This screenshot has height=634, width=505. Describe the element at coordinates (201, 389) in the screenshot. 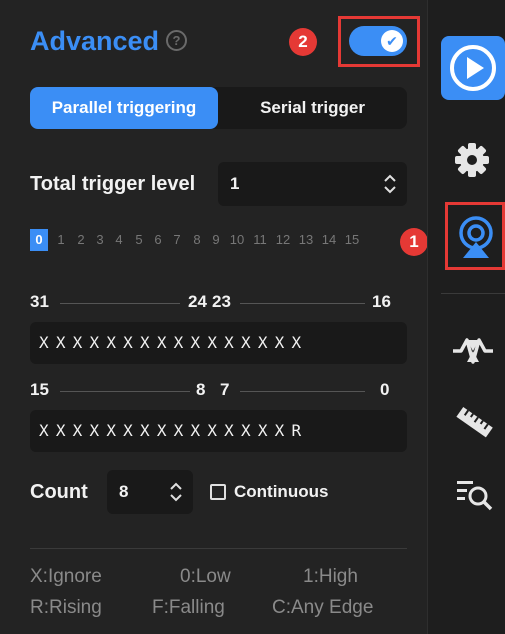

I see `bit-8-label: 8` at that location.